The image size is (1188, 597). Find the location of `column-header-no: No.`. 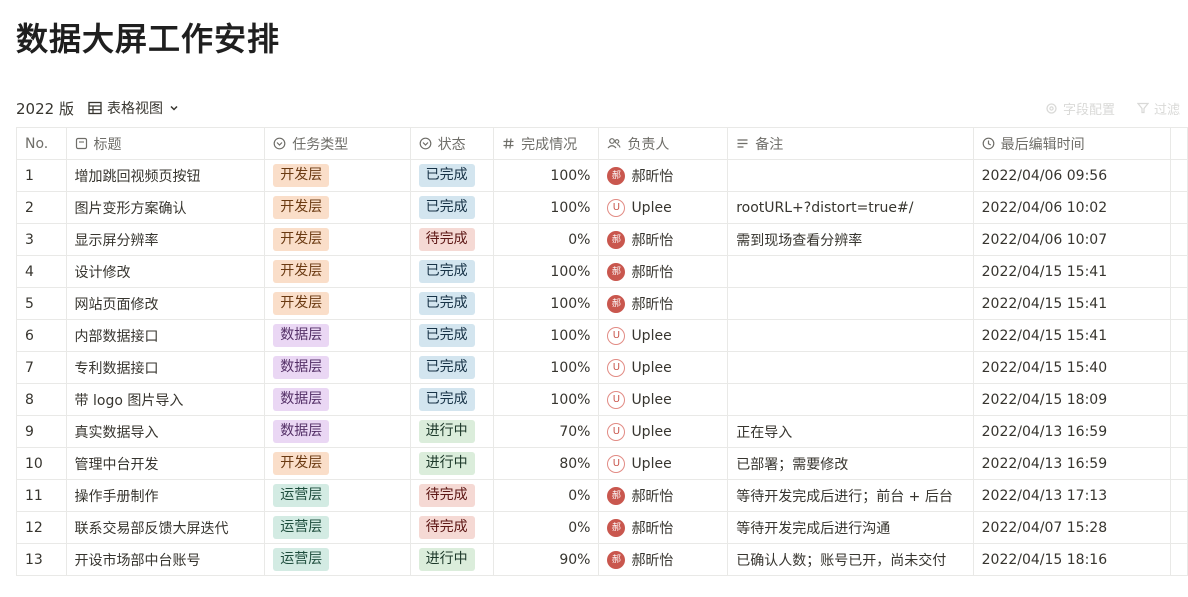

column-header-no: No. is located at coordinates (41, 143).